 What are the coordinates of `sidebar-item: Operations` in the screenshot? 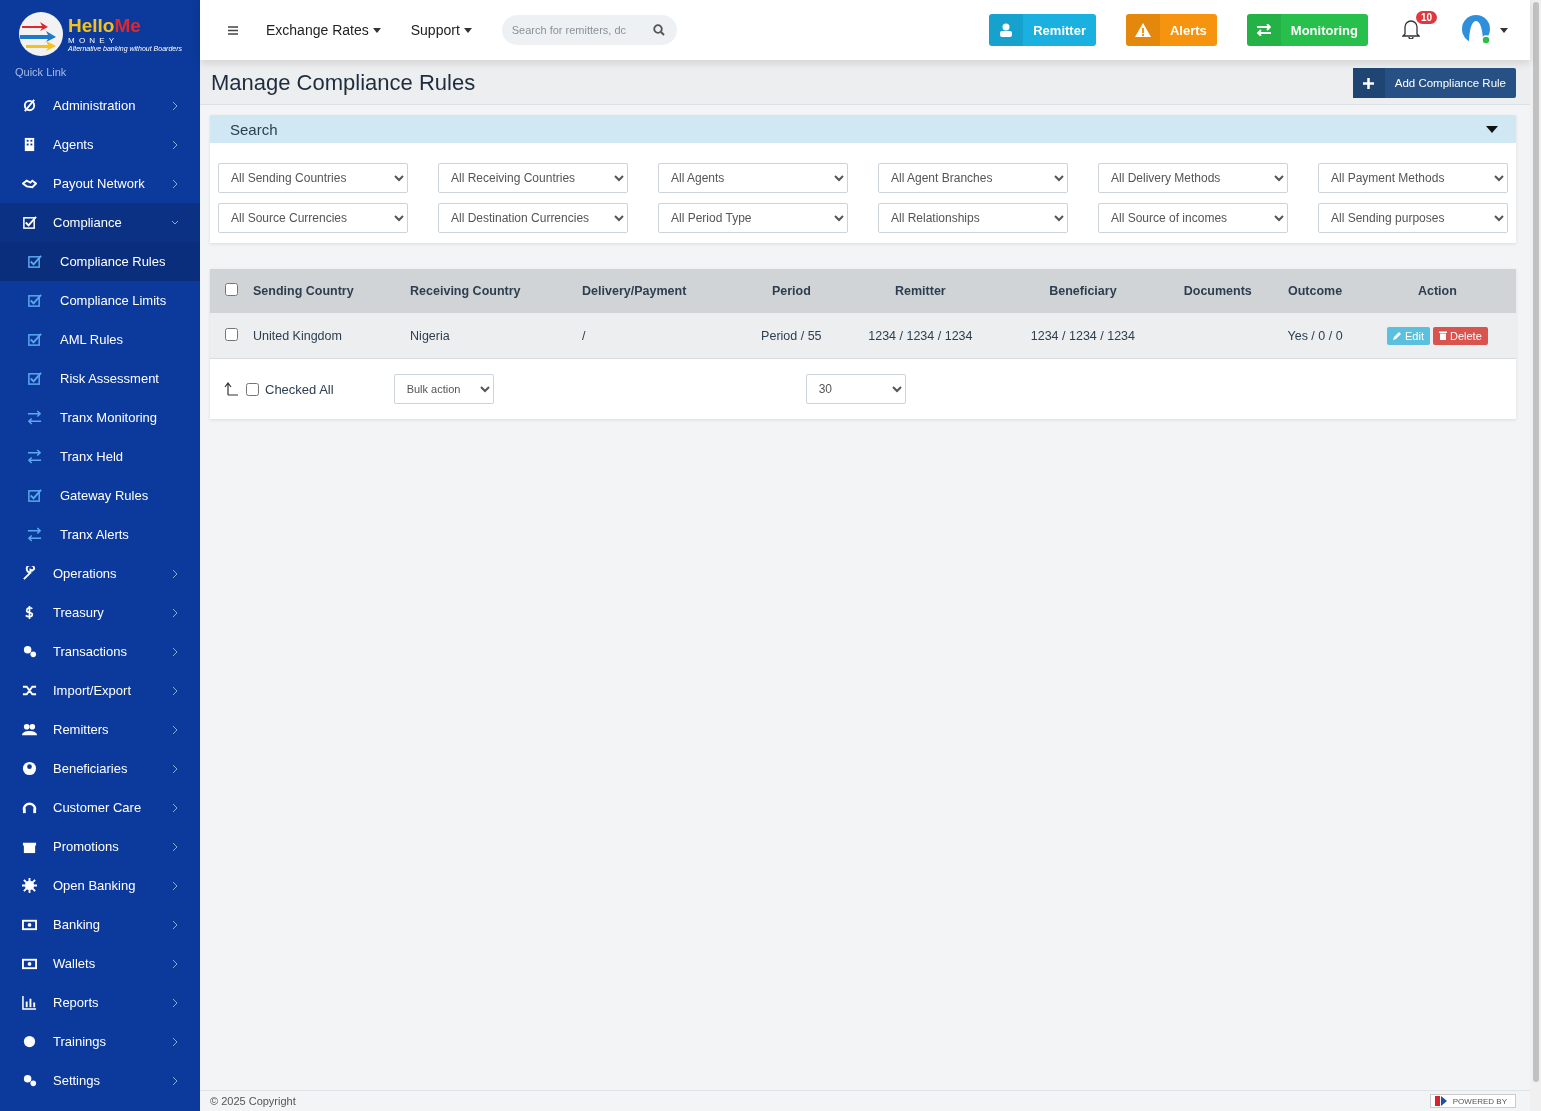 It's located at (100, 573).